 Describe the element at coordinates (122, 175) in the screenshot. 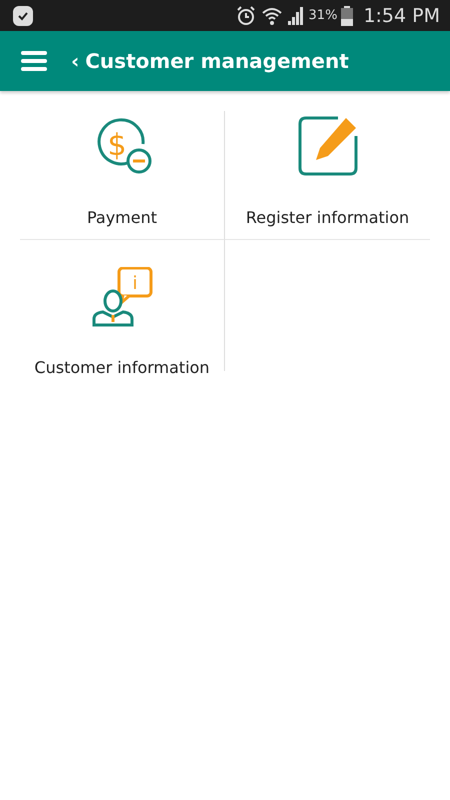

I see `menu-tile: $ Payment` at that location.